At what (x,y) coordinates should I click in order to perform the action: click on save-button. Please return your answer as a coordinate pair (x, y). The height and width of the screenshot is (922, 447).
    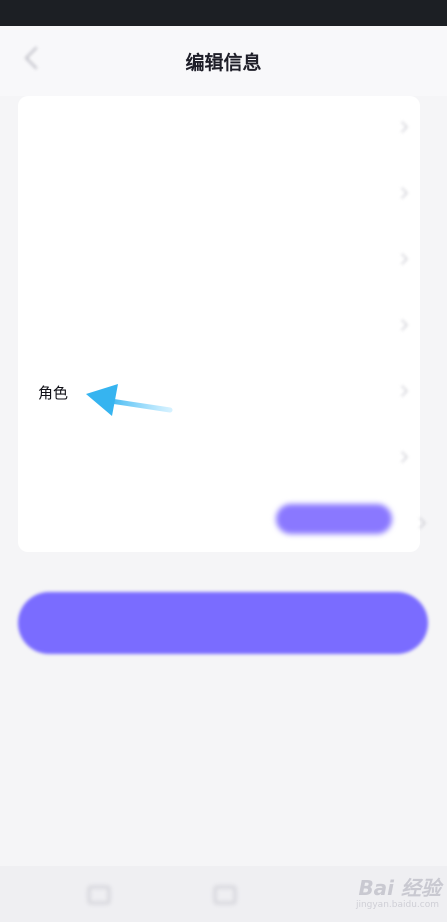
    Looking at the image, I should click on (223, 623).